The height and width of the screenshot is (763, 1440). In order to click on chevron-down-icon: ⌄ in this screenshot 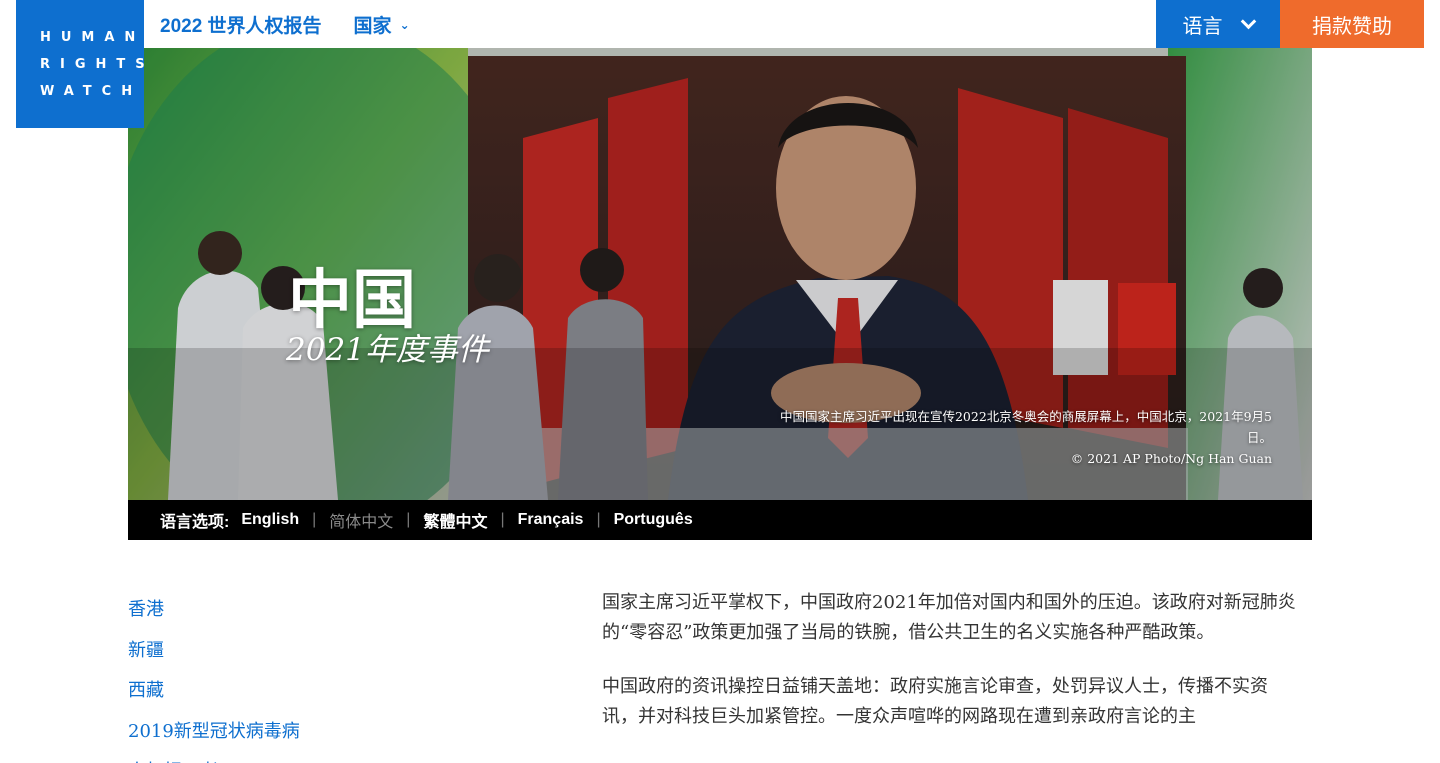, I will do `click(404, 25)`.